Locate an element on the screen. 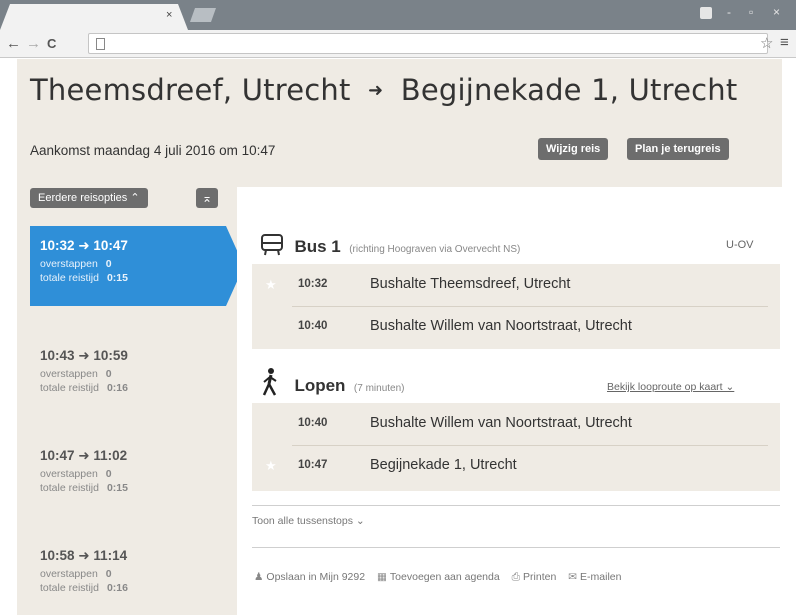 The image size is (796, 615). browser-tabstrip: × - ▫ × is located at coordinates (398, 15).